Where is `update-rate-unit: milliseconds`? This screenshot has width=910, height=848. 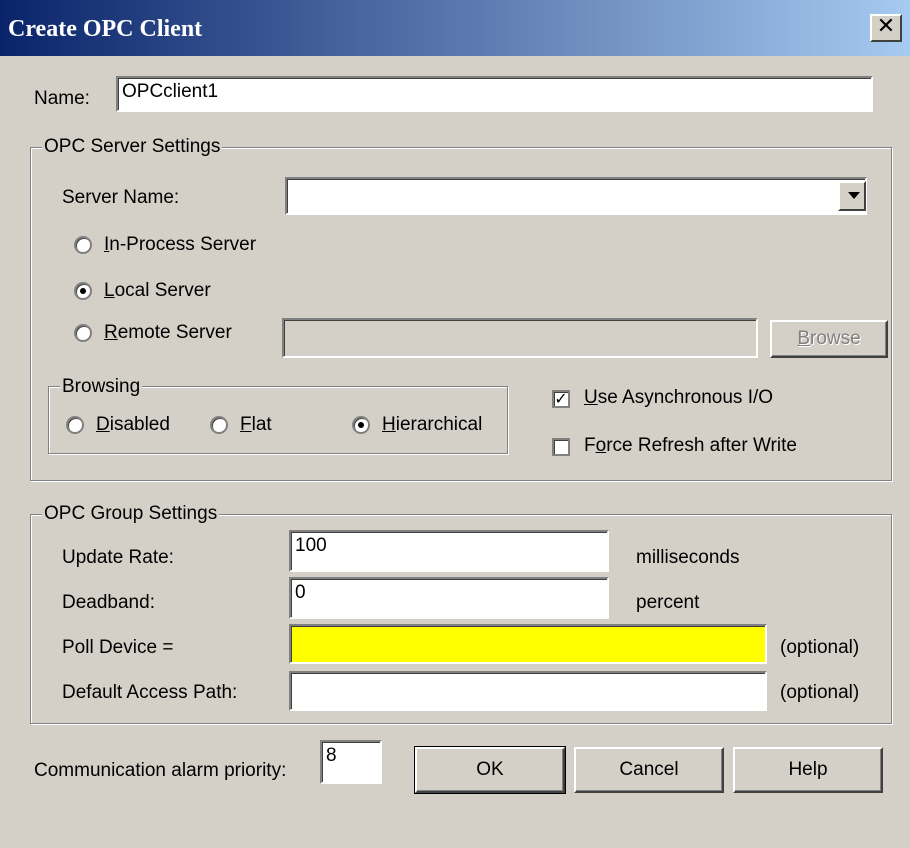
update-rate-unit: milliseconds is located at coordinates (688, 557).